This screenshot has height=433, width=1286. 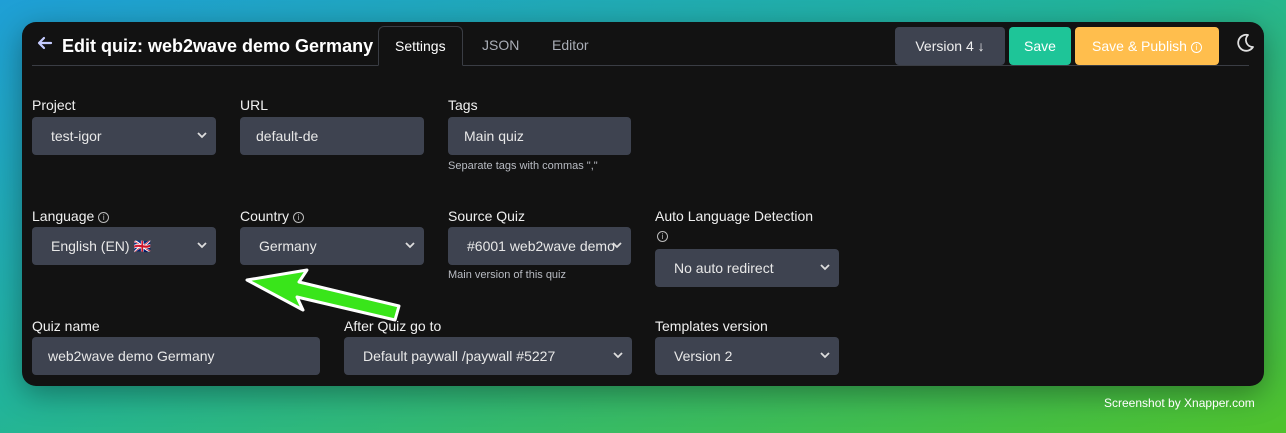 I want to click on tags-input: Main quiz, so click(x=539, y=136).